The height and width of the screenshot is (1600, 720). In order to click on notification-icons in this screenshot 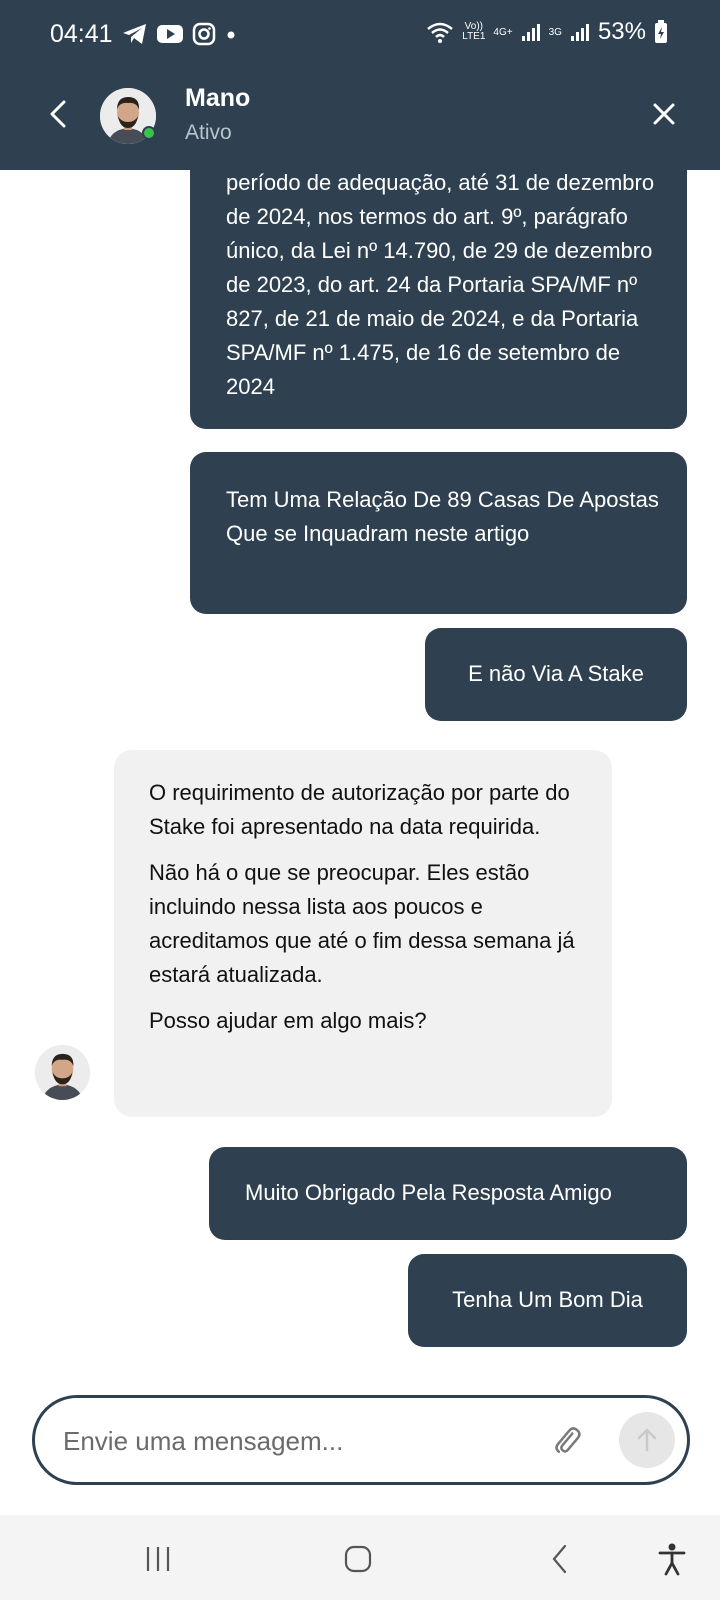, I will do `click(180, 34)`.